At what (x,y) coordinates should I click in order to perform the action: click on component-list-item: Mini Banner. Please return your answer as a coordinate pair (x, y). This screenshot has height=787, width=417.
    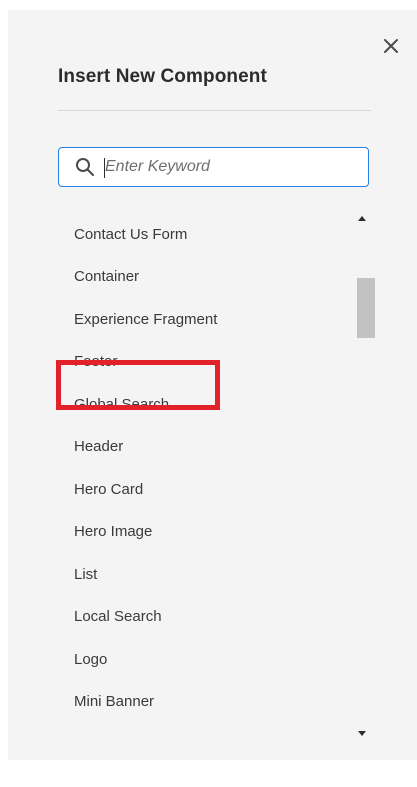
    Looking at the image, I should click on (203, 702).